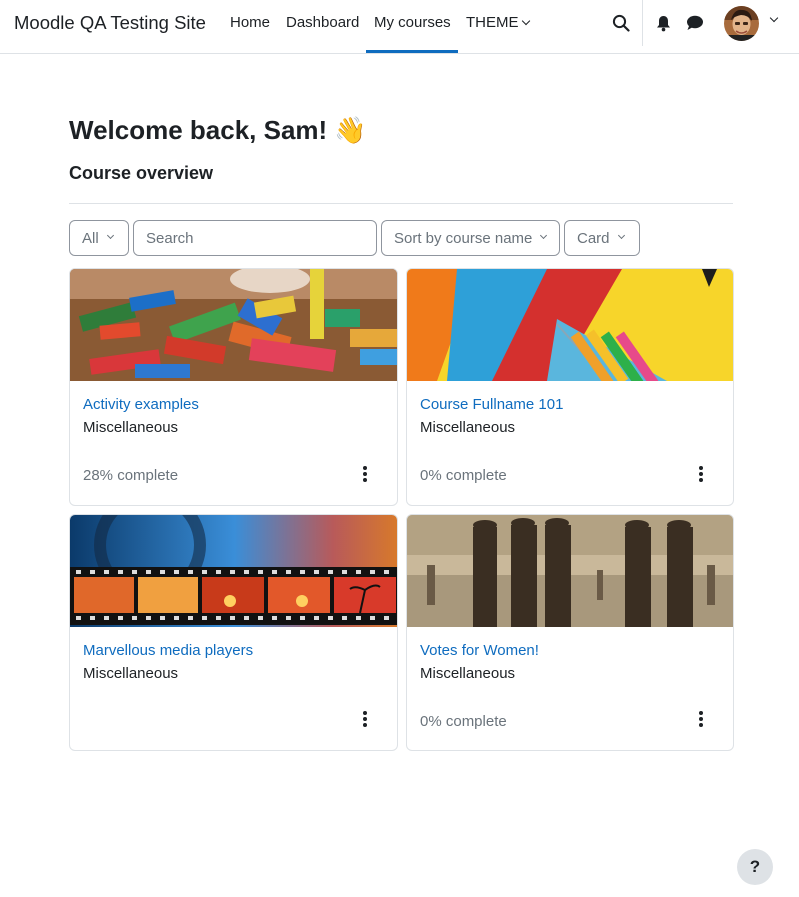  What do you see at coordinates (168, 650) in the screenshot?
I see `course-title-link: Marvellous media players` at bounding box center [168, 650].